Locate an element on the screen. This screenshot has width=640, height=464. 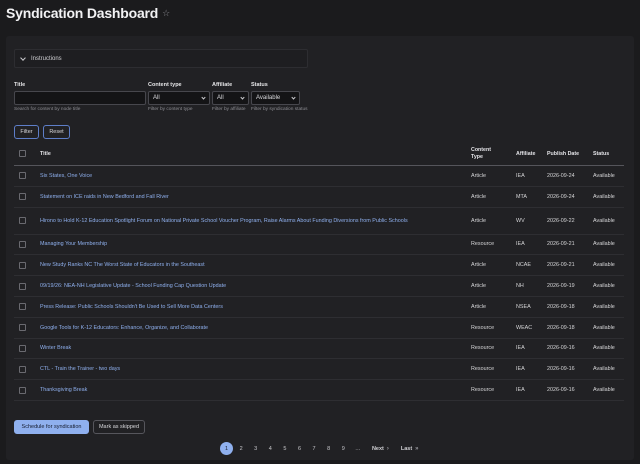
col-affiliate: Affiliate is located at coordinates (525, 154).